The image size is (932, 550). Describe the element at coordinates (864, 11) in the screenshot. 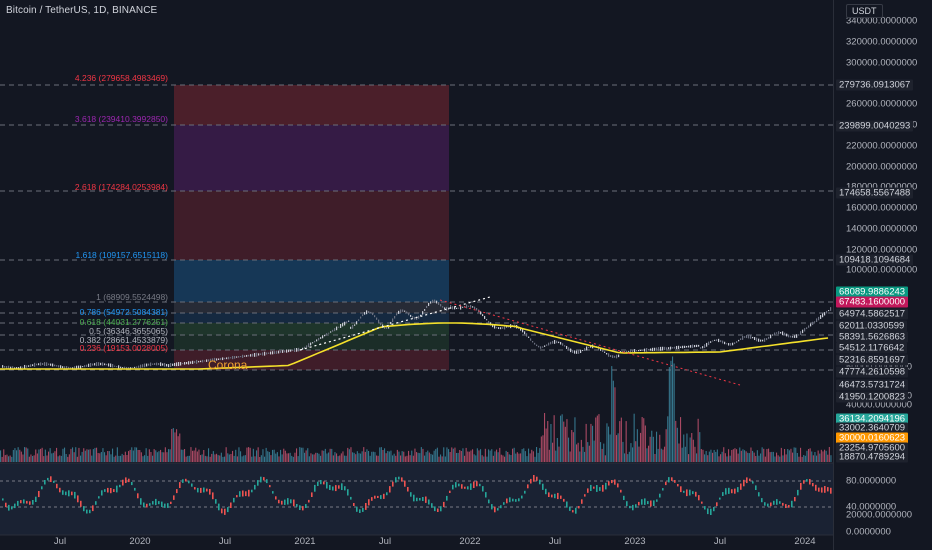

I see `currency-button: USDT` at that location.